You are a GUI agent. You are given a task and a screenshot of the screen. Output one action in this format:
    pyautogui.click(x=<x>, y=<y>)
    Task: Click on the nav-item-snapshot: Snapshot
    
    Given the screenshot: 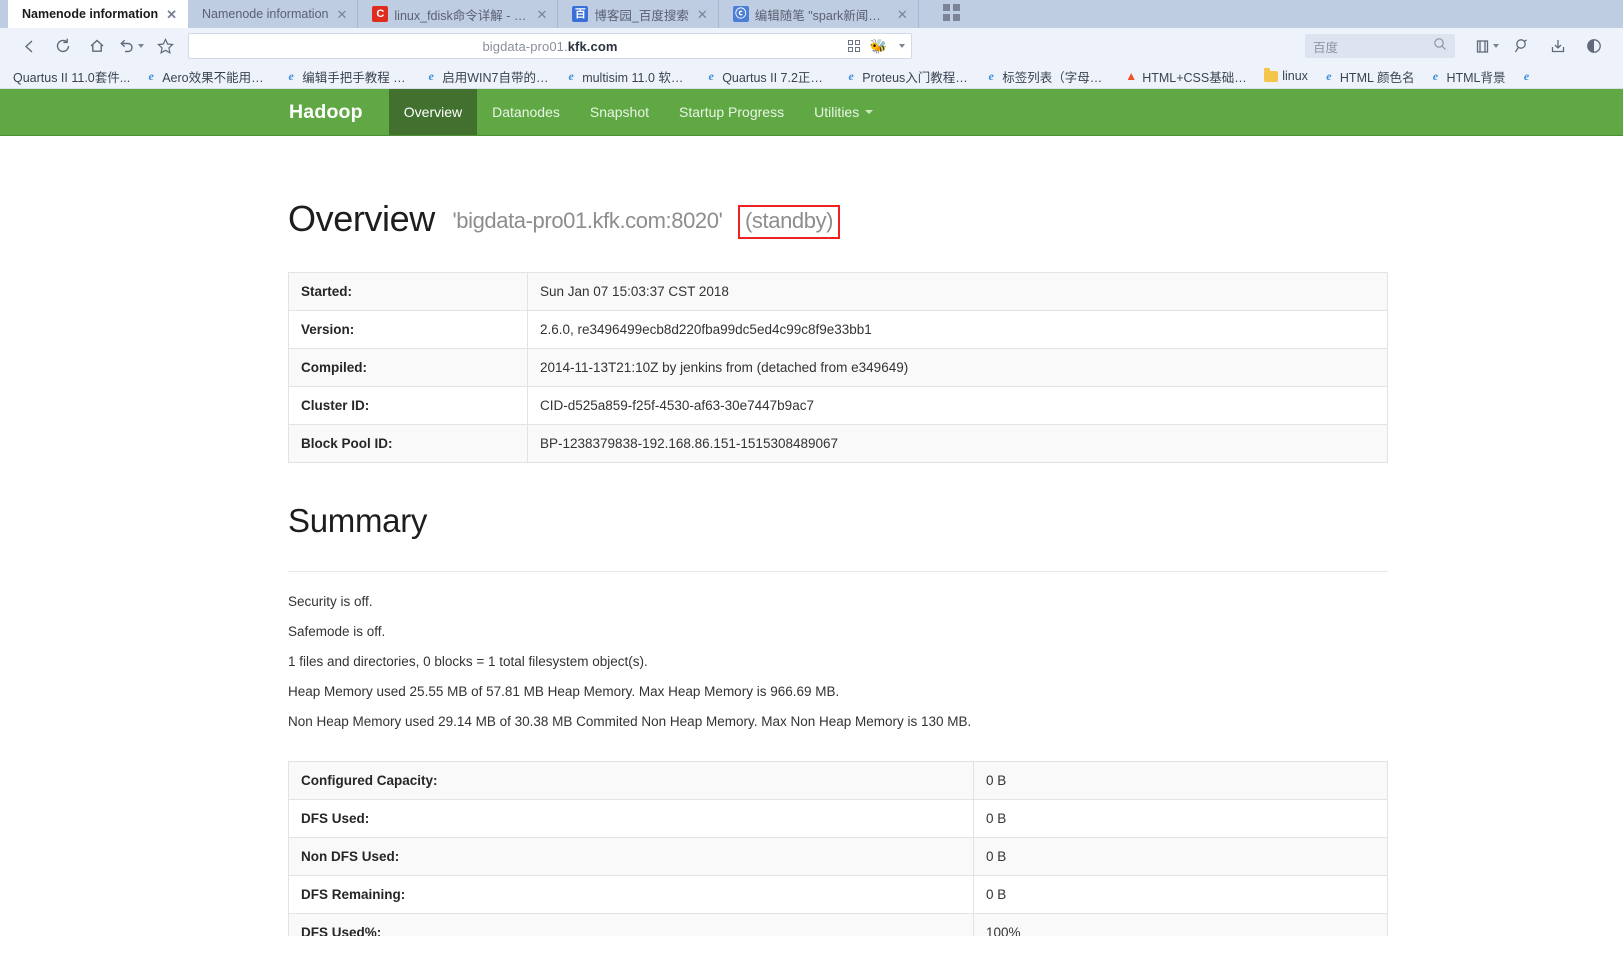 What is the action you would take?
    pyautogui.click(x=619, y=112)
    